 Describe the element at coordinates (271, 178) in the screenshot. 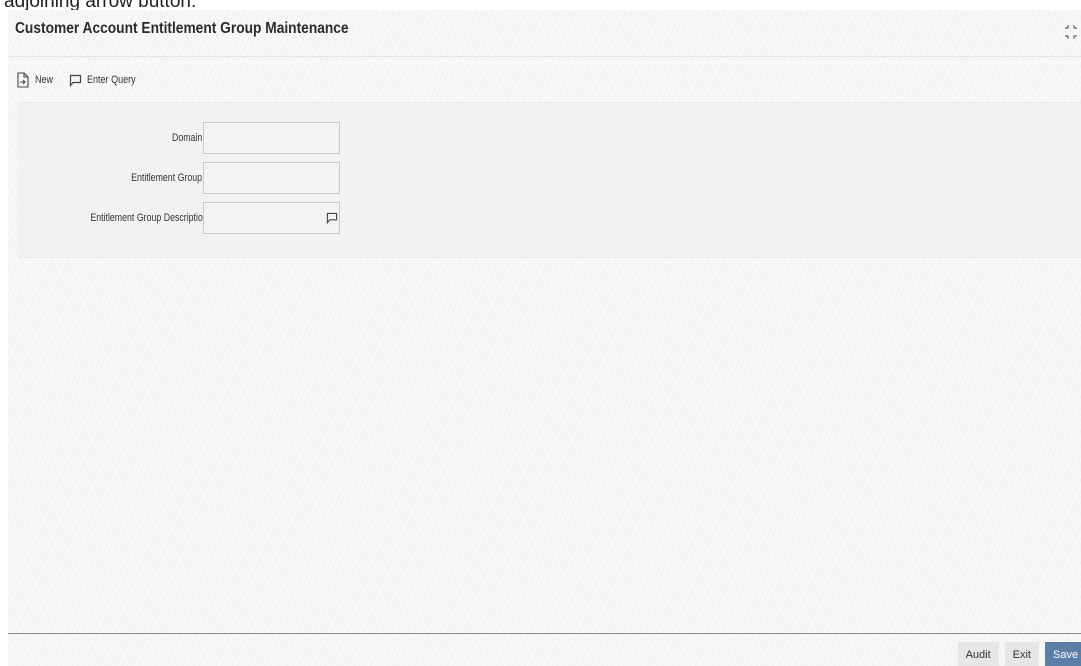

I see `entitlement-group-input` at that location.